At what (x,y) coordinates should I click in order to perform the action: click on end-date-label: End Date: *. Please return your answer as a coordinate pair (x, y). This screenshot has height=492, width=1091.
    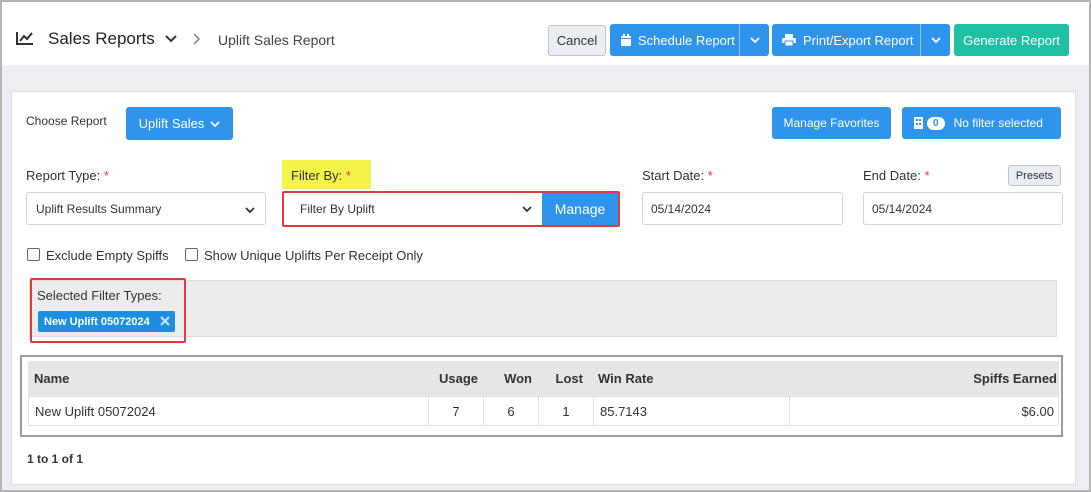
    Looking at the image, I should click on (896, 175).